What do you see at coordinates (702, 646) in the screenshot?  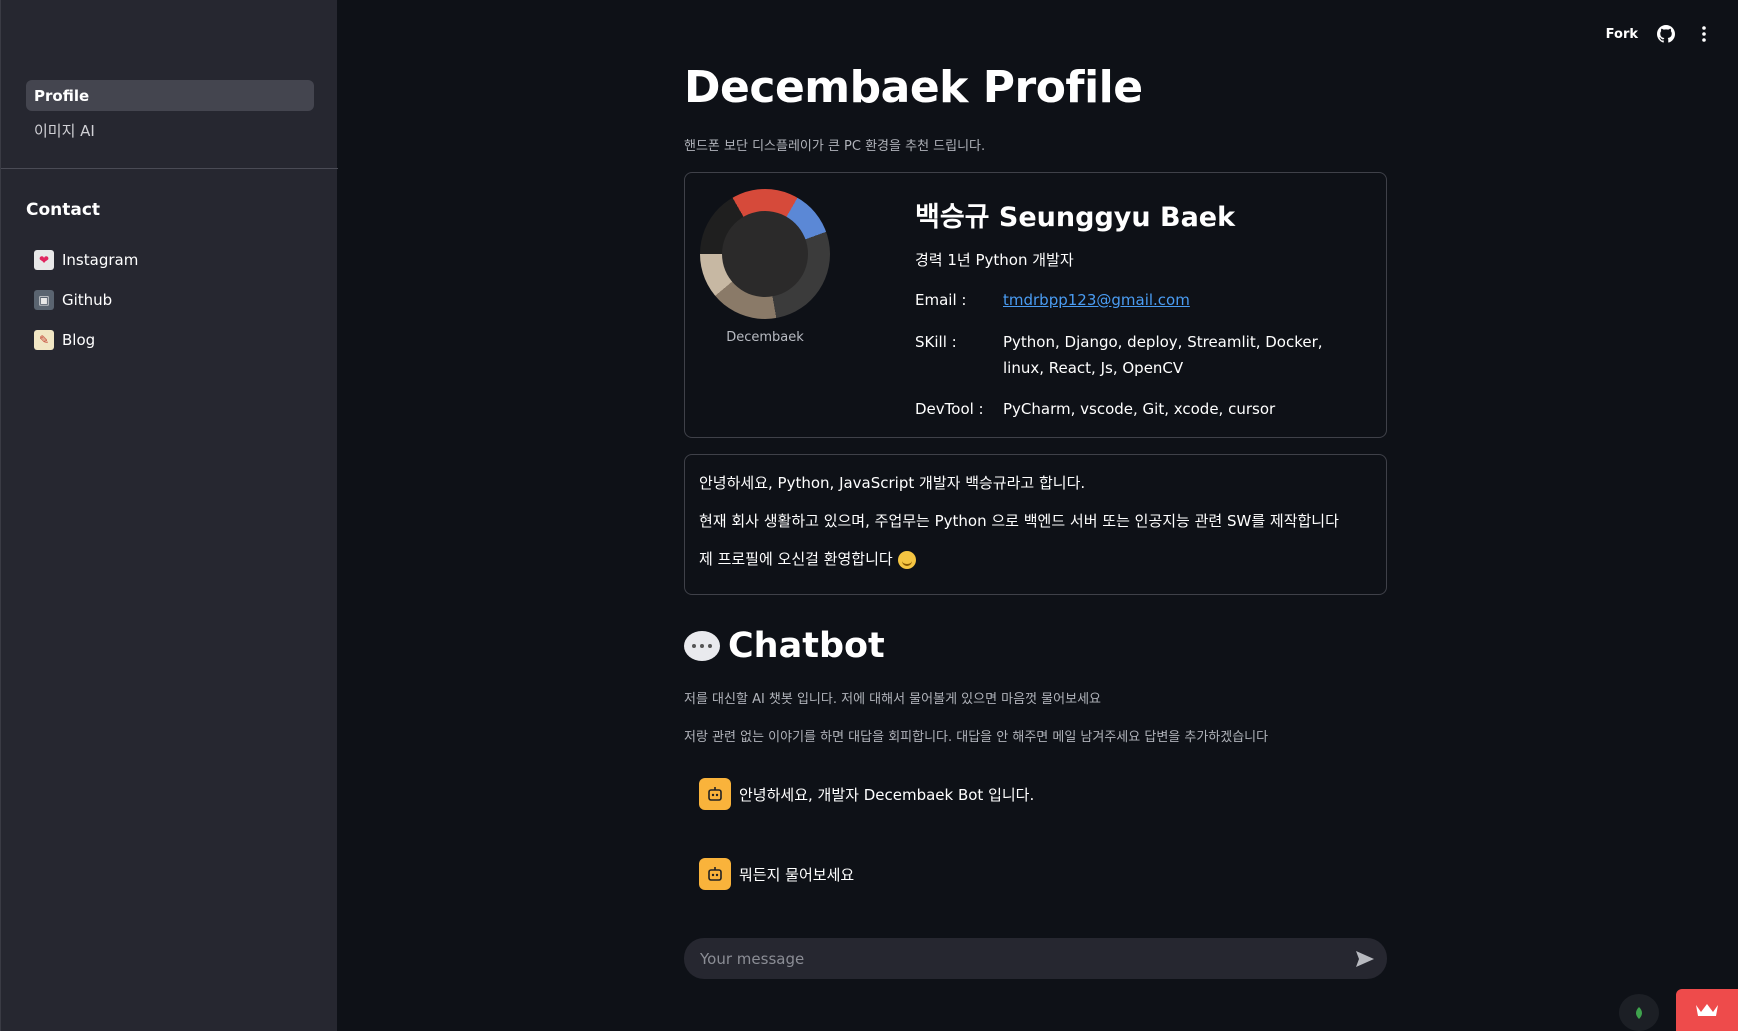 I see `speech-bubble-icon` at bounding box center [702, 646].